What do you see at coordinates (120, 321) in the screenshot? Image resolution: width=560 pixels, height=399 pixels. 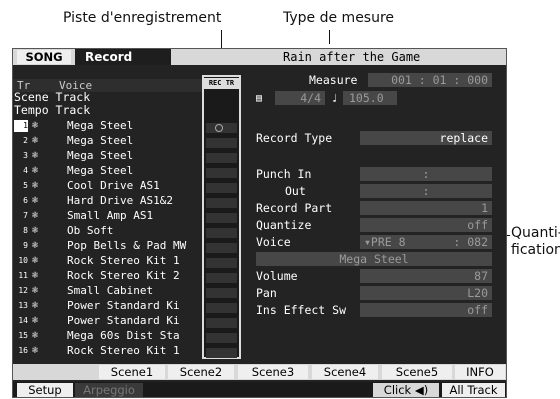 I see `track-row: 14 ❃ Power Standard Ki` at bounding box center [120, 321].